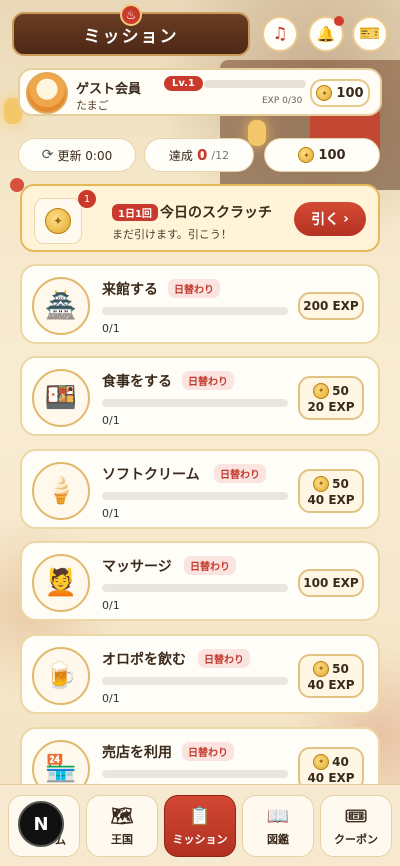 The height and width of the screenshot is (866, 400). Describe the element at coordinates (85, 155) in the screenshot. I see `refresh-label: 更新 0:00` at that location.